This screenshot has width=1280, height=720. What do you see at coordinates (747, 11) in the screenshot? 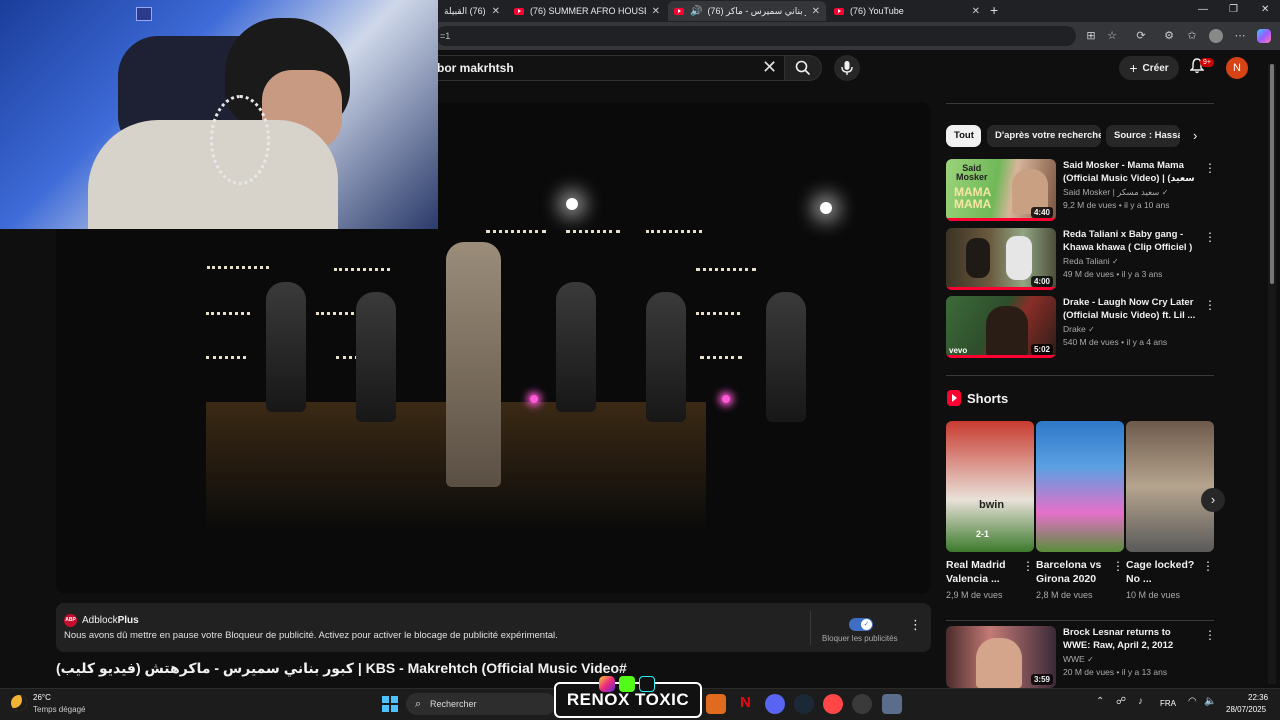
I see `browser-tab-active: 🔊 (76) كبور بناني سميرس - ماكر ✕` at bounding box center [747, 11].